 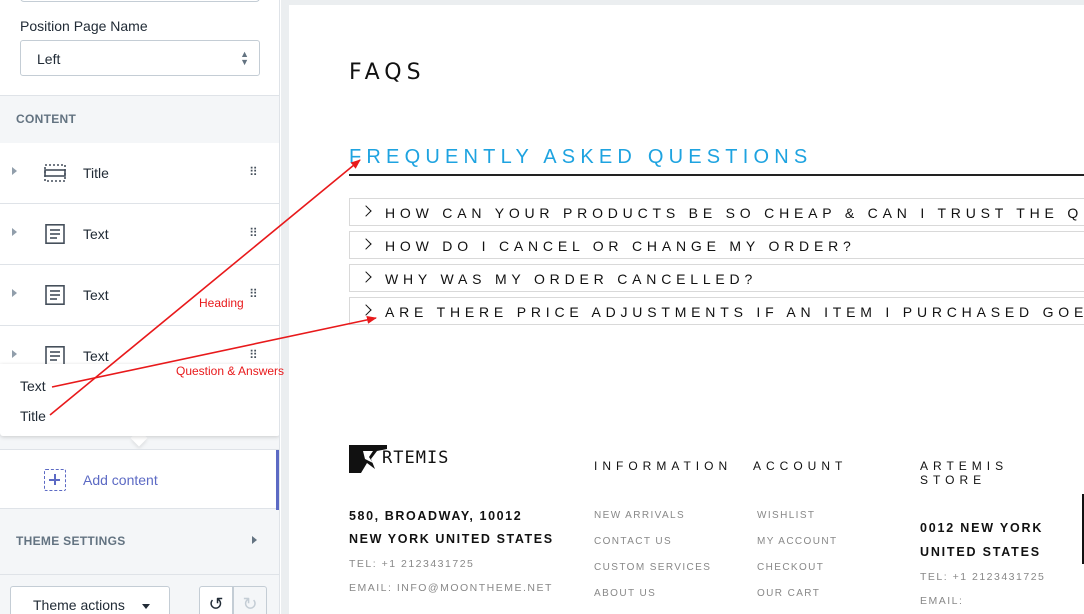 I want to click on redo-button: ↻, so click(x=250, y=600).